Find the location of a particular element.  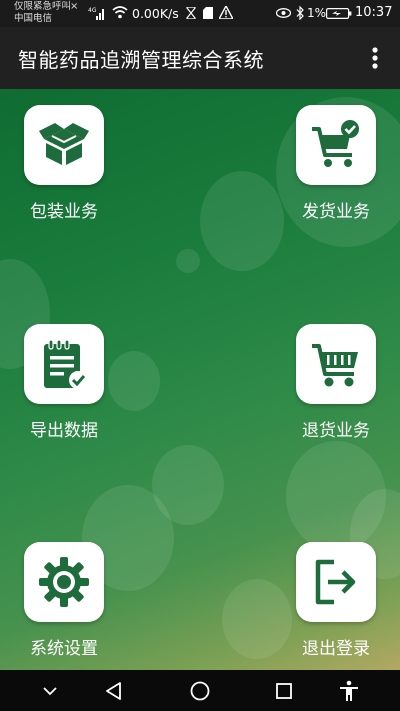

logout-icon is located at coordinates (335, 582).